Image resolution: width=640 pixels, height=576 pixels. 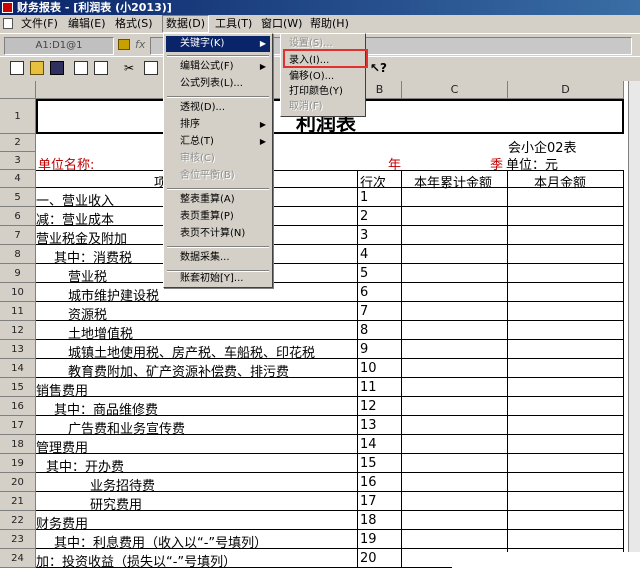 I want to click on menu-item-rounding-balance: 舍位平衡(B), so click(x=218, y=176).